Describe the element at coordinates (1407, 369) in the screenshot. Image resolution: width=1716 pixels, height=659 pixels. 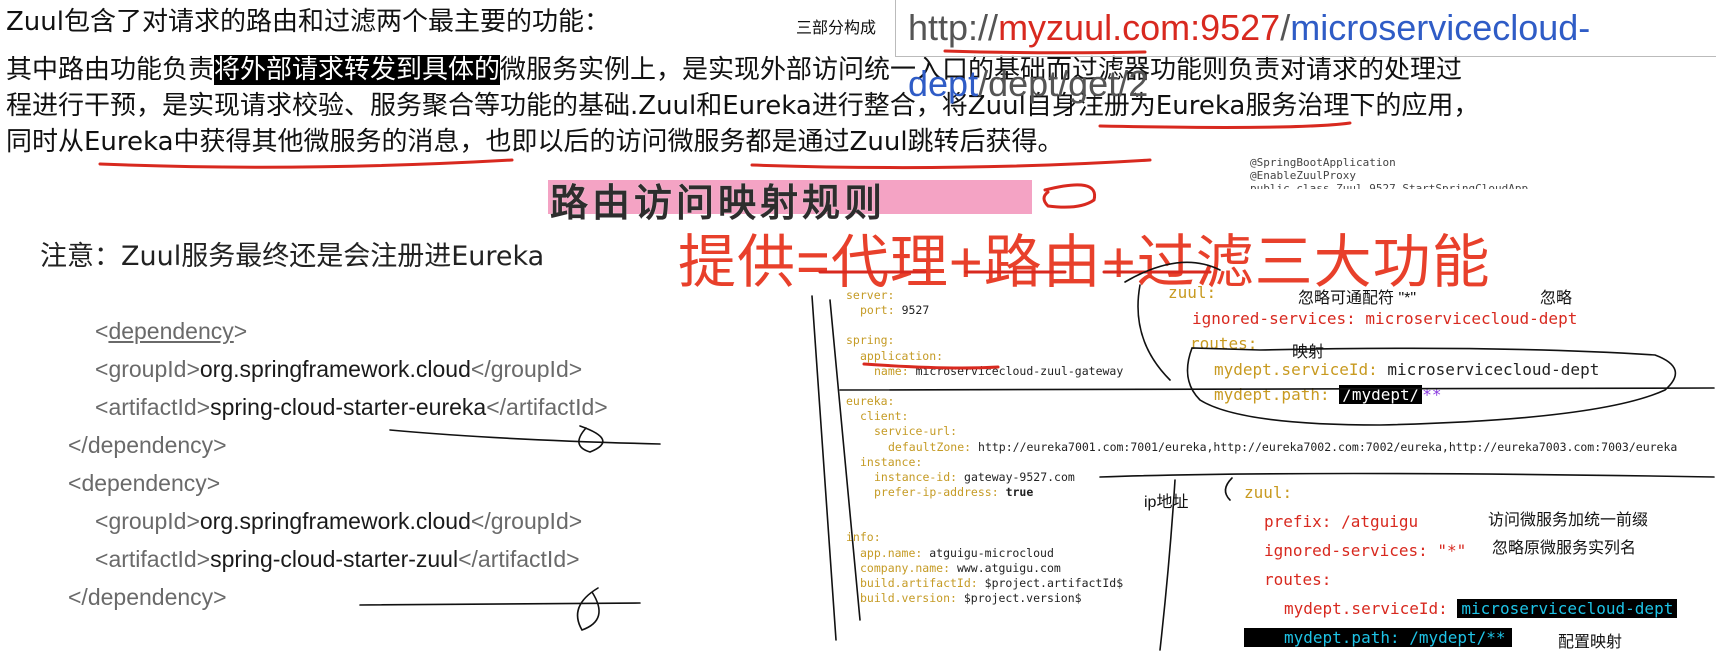
I see `zuul1-service-id: mydept.serviceId: microservicecloud-dept` at that location.